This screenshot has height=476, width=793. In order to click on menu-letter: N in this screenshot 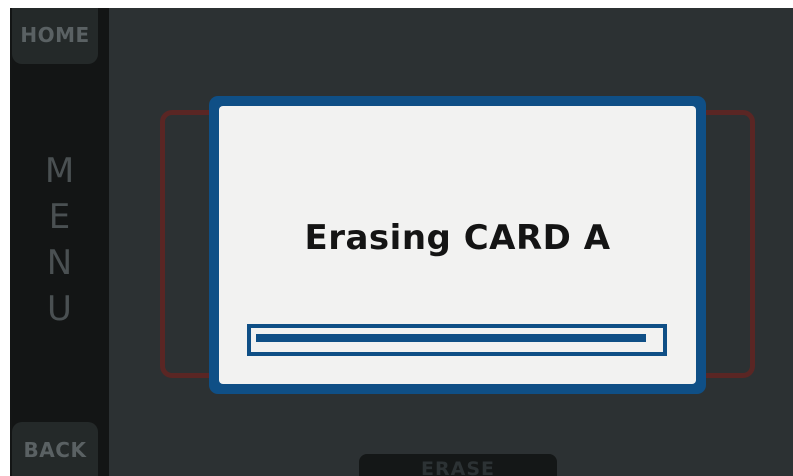, I will do `click(59, 263)`.